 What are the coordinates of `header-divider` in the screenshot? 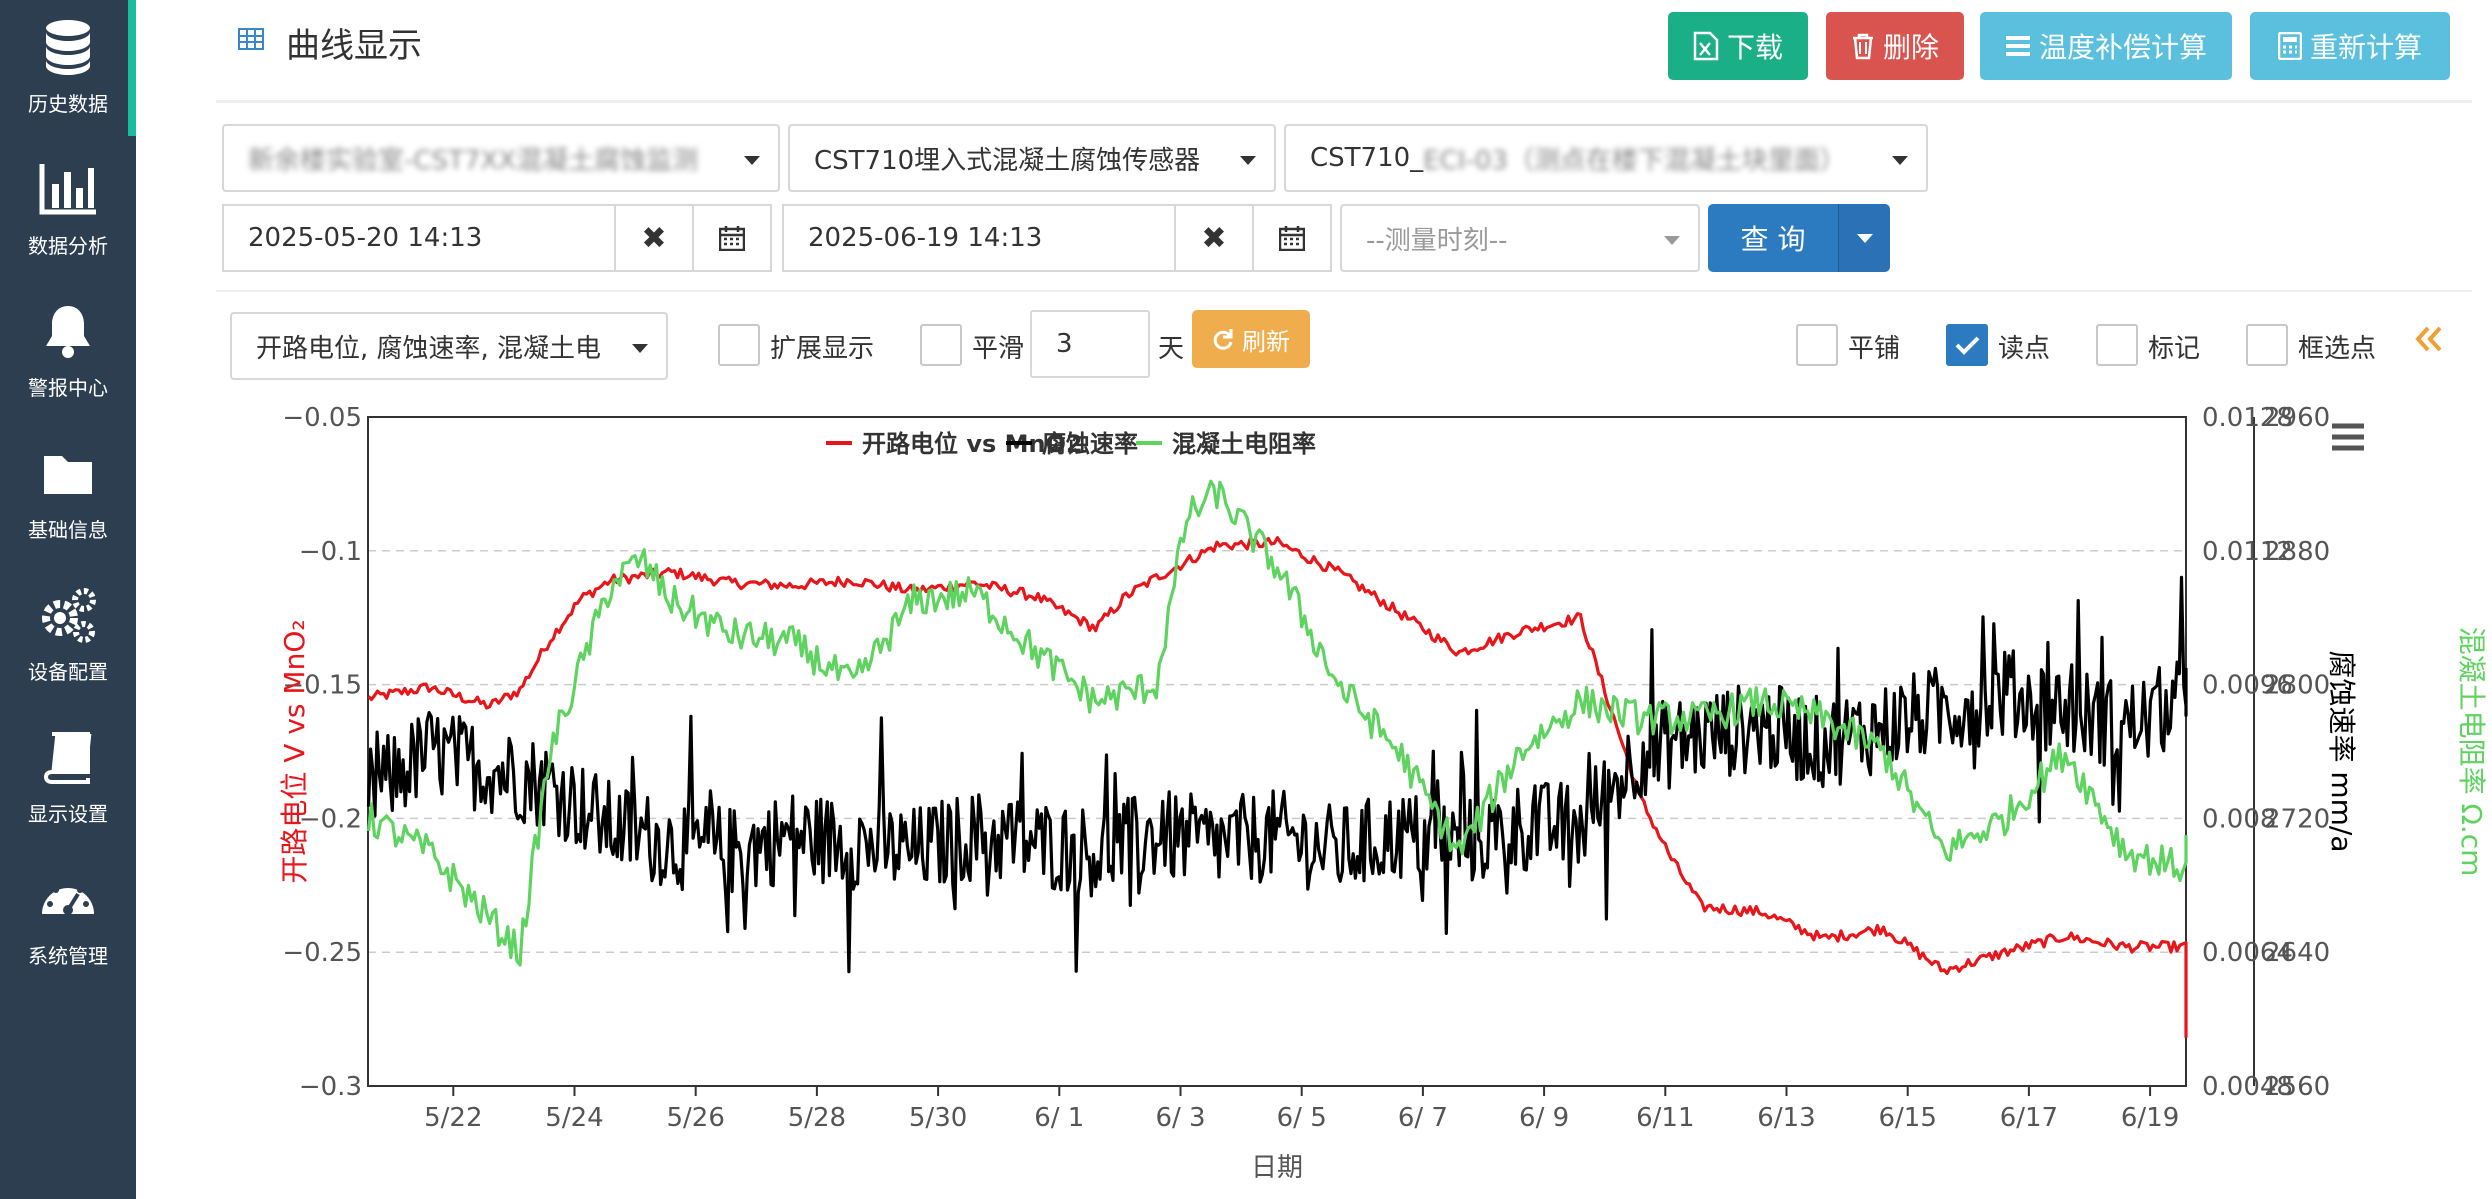 It's located at (1344, 101).